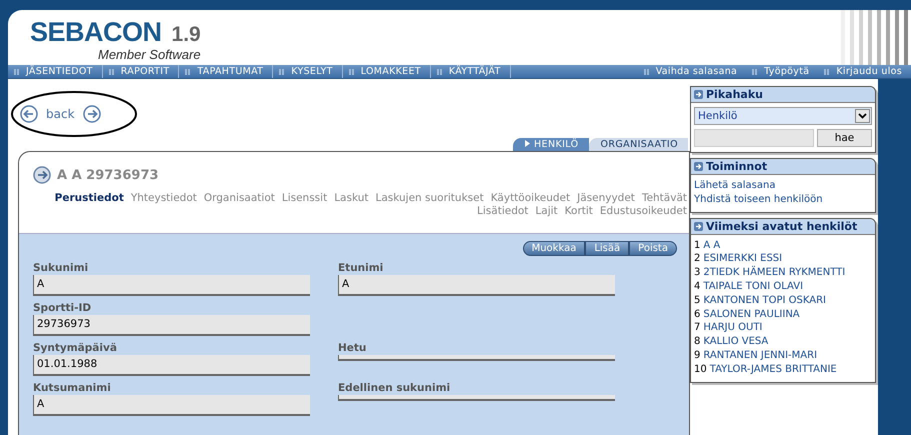  What do you see at coordinates (551, 144) in the screenshot?
I see `entity-tab: HENKILÖ` at bounding box center [551, 144].